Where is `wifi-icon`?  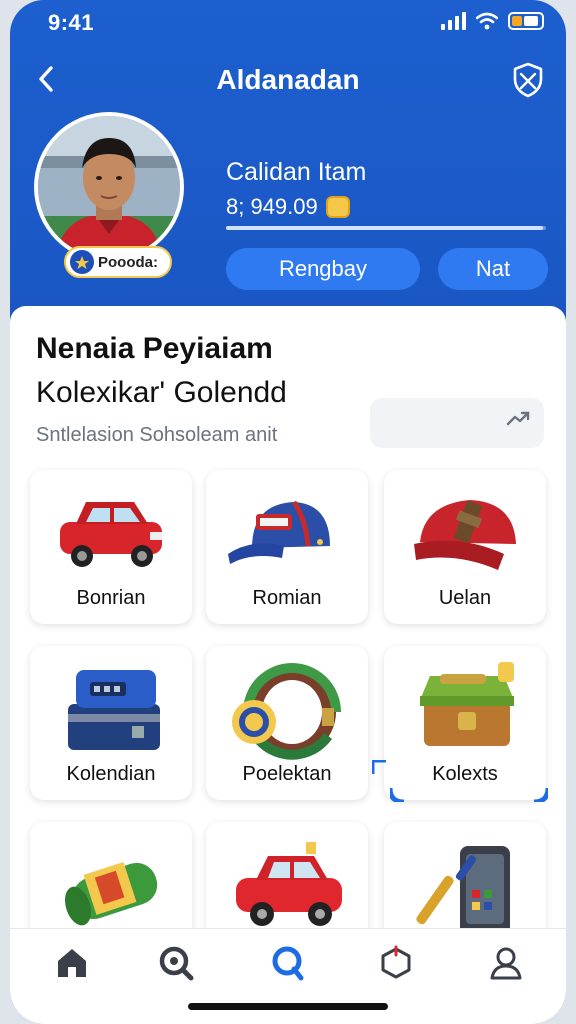 wifi-icon is located at coordinates (487, 21).